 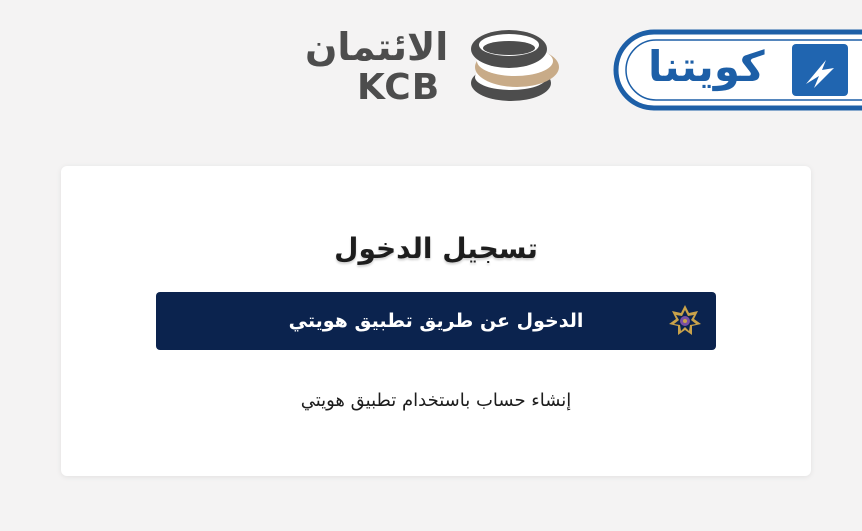 I want to click on lightning-bolt-icon, so click(x=820, y=70).